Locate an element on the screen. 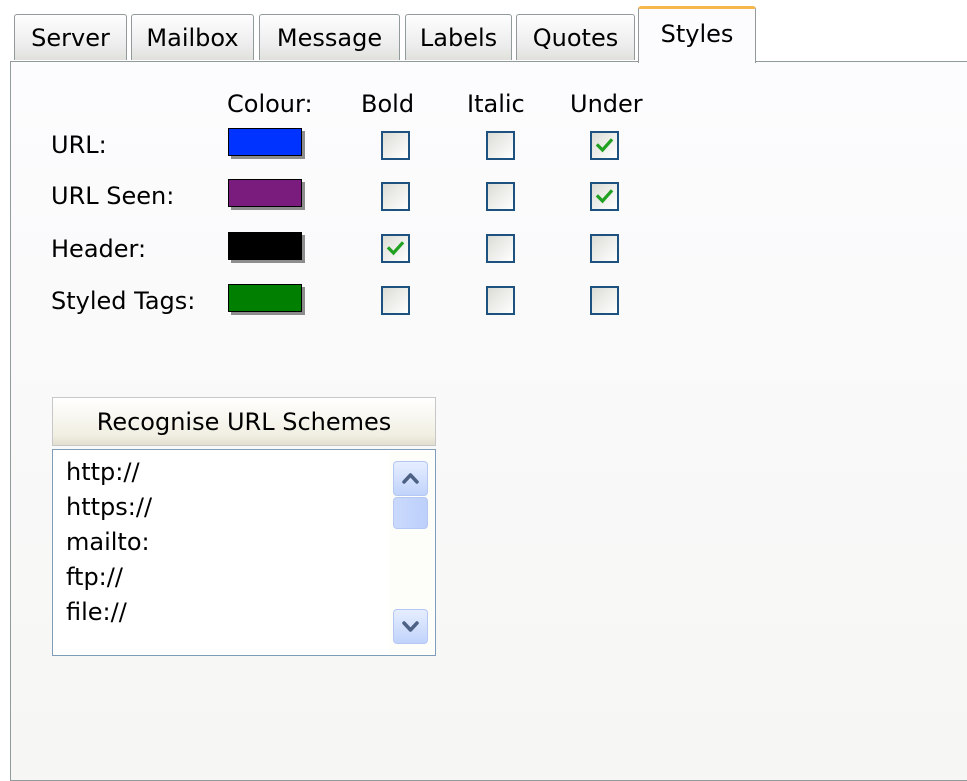 This screenshot has height=781, width=967. list-item: file:// is located at coordinates (96, 612).